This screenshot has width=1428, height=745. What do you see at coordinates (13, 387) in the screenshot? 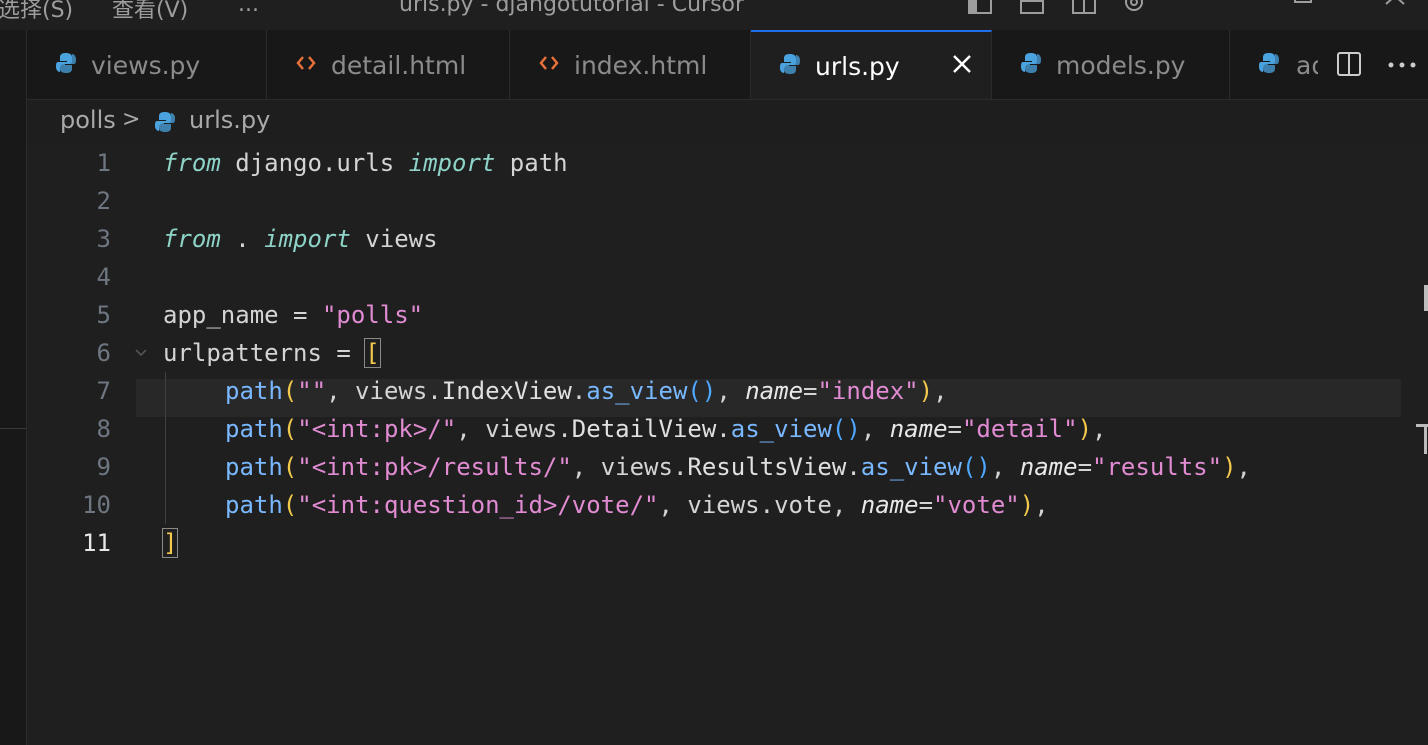
I see `activity-bar` at bounding box center [13, 387].